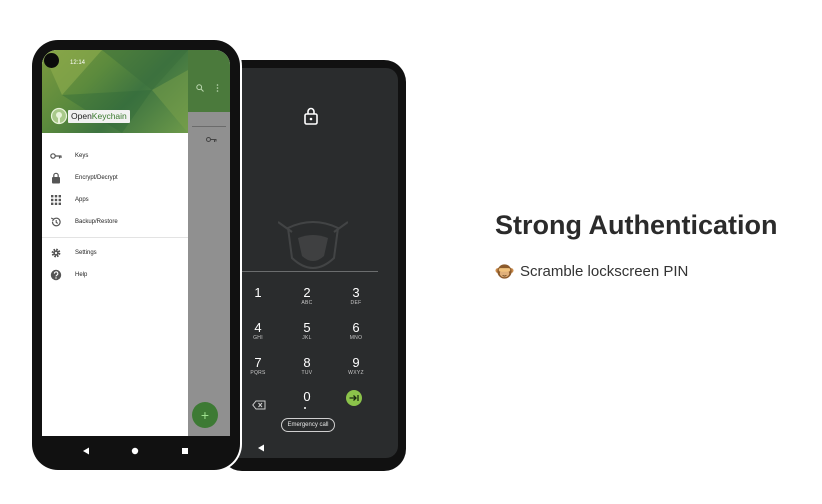 This screenshot has height=504, width=822. What do you see at coordinates (307, 366) in the screenshot?
I see `pin-key-8: 8 TUV` at bounding box center [307, 366].